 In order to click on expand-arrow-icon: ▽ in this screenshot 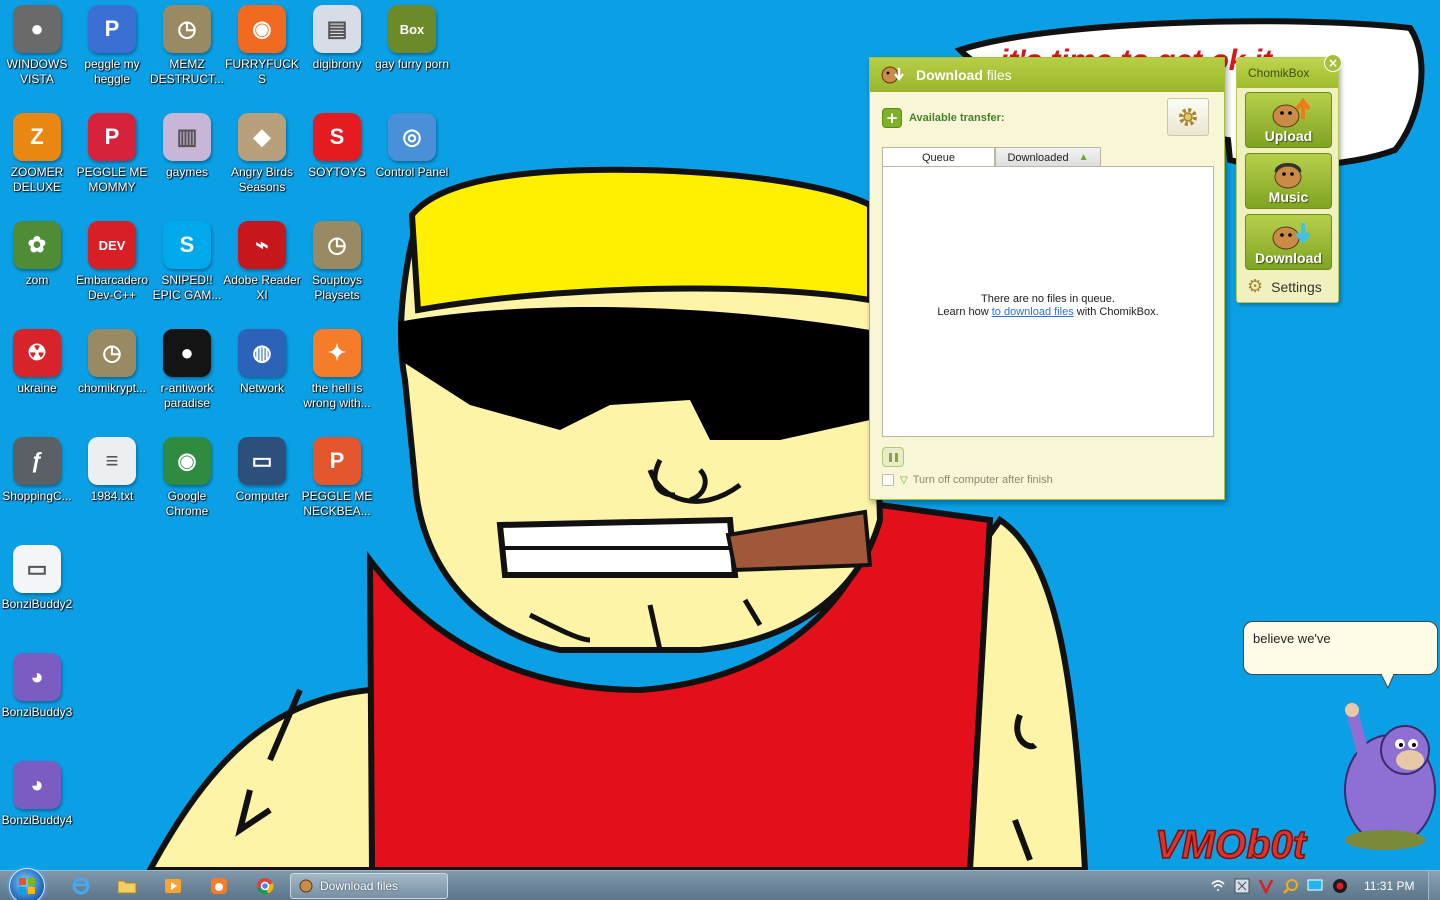, I will do `click(904, 480)`.